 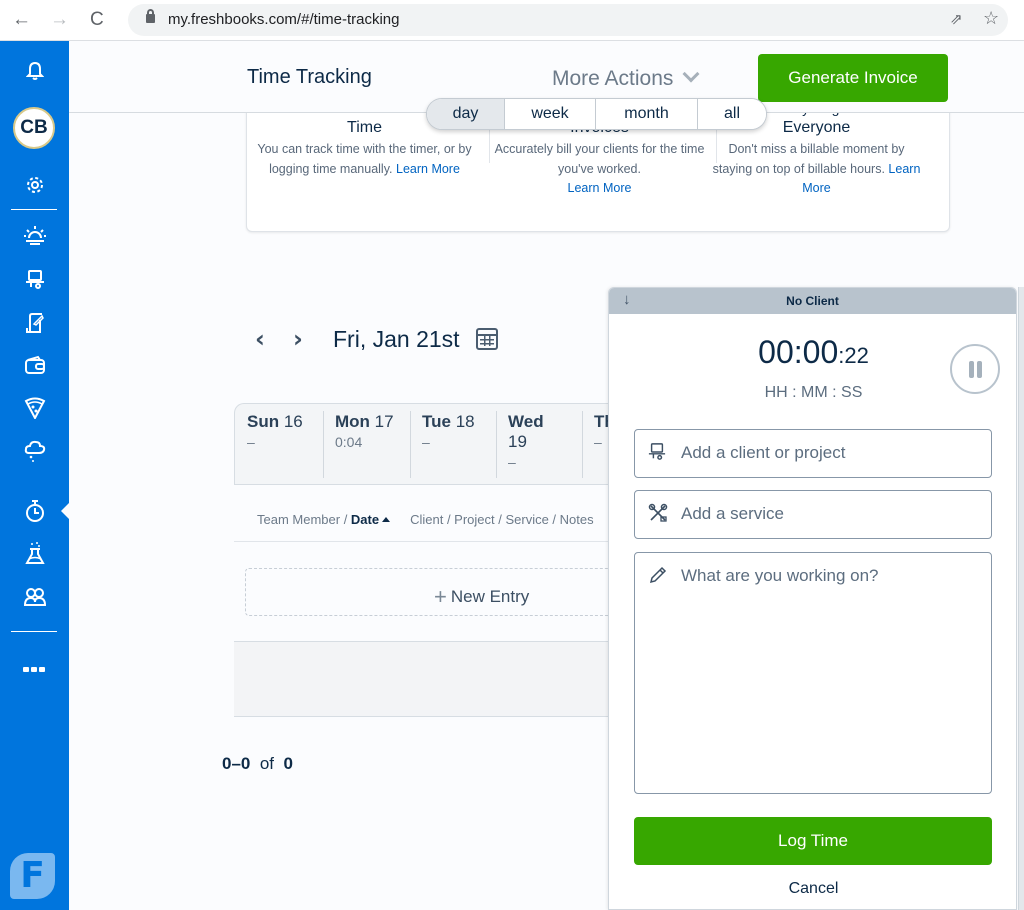 What do you see at coordinates (304, 519) in the screenshot?
I see `sort-team-member: Team Member /` at bounding box center [304, 519].